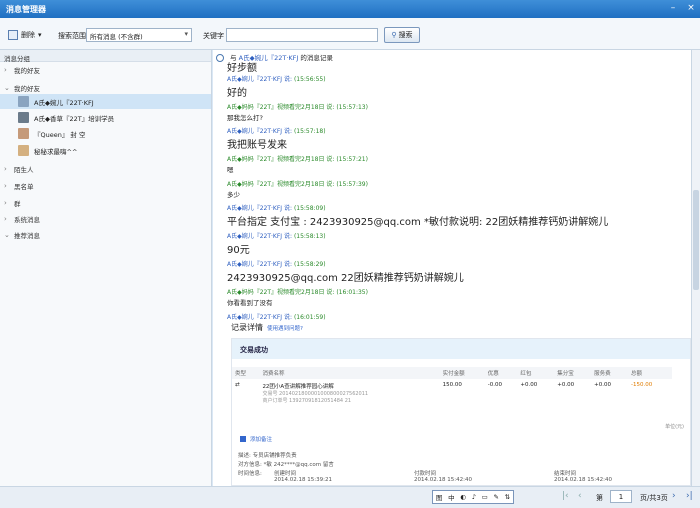 The image size is (700, 508). What do you see at coordinates (116, 37) in the screenshot?
I see `search-scope-value: 所有消息 (不含群)` at bounding box center [116, 37].